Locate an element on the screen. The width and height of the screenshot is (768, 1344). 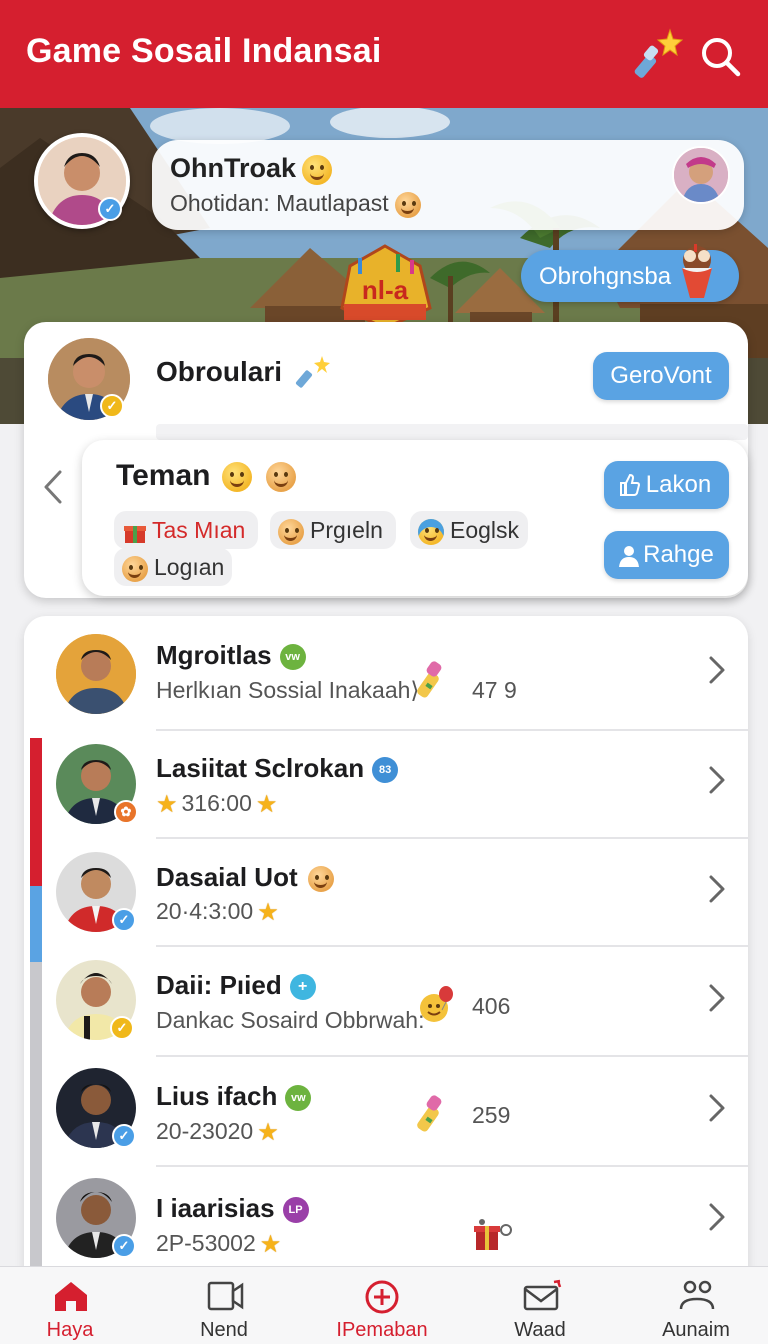
card-divider is located at coordinates (452, 432).